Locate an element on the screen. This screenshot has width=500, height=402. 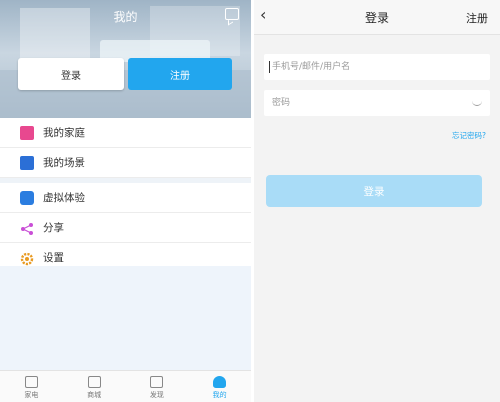
store-icon is located at coordinates (94, 382).